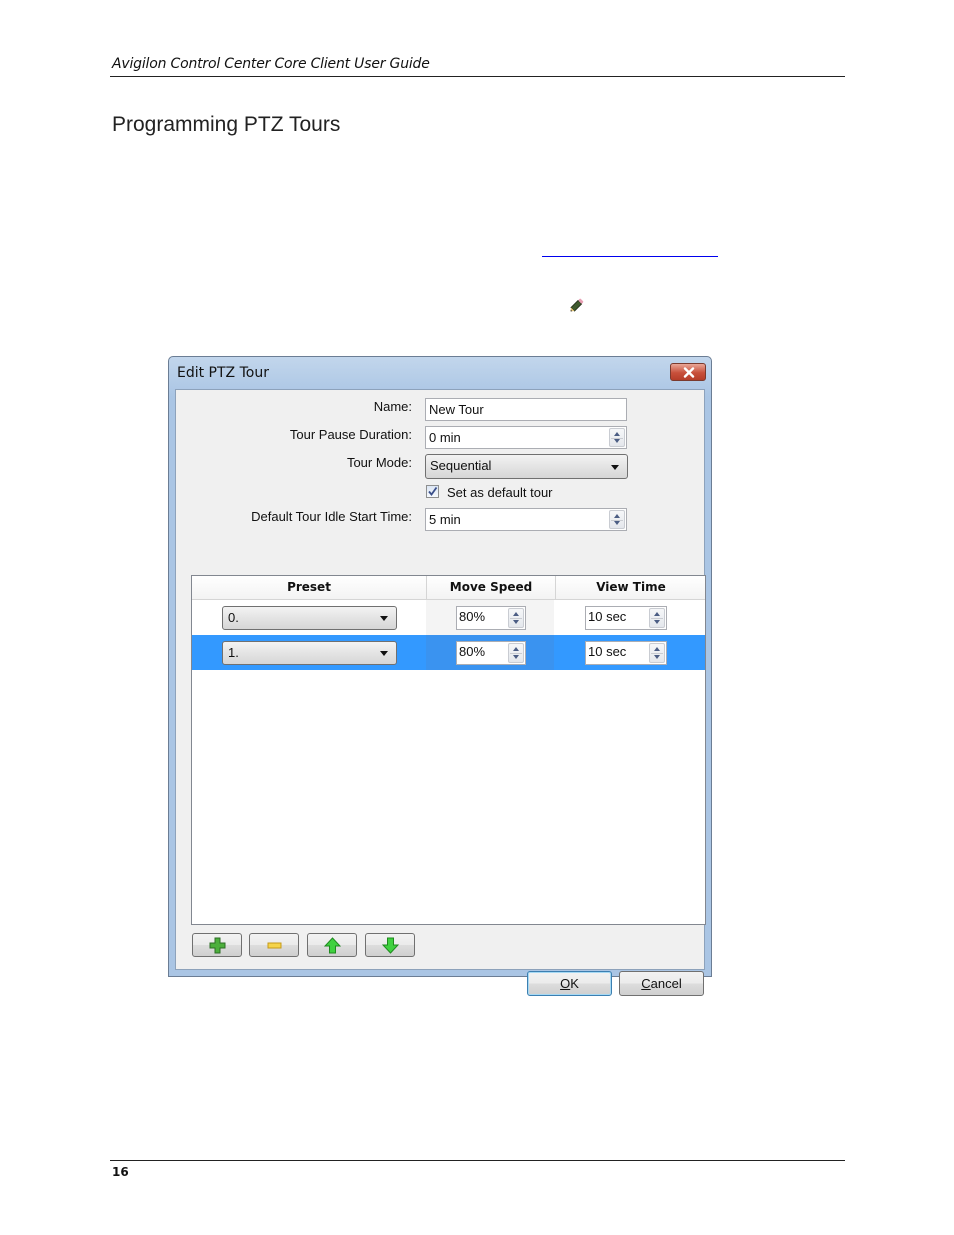  What do you see at coordinates (392, 406) in the screenshot?
I see `name-label: Name:` at bounding box center [392, 406].